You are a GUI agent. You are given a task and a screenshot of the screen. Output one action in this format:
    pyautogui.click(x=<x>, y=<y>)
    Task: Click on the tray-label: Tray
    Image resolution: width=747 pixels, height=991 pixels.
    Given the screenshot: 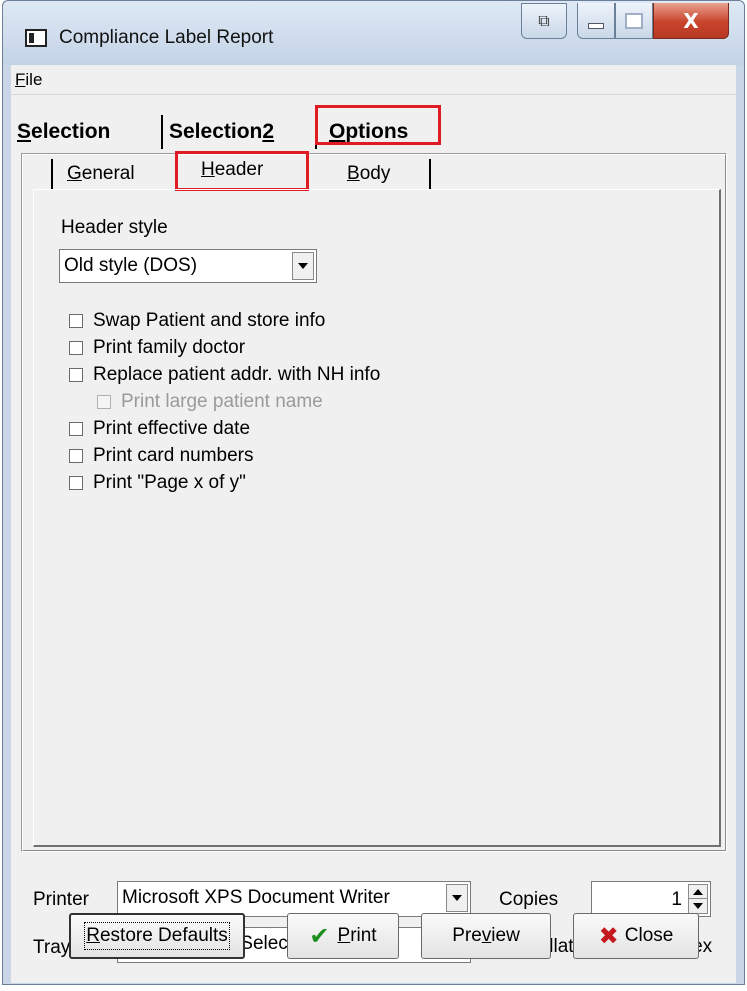 What is the action you would take?
    pyautogui.click(x=52, y=947)
    